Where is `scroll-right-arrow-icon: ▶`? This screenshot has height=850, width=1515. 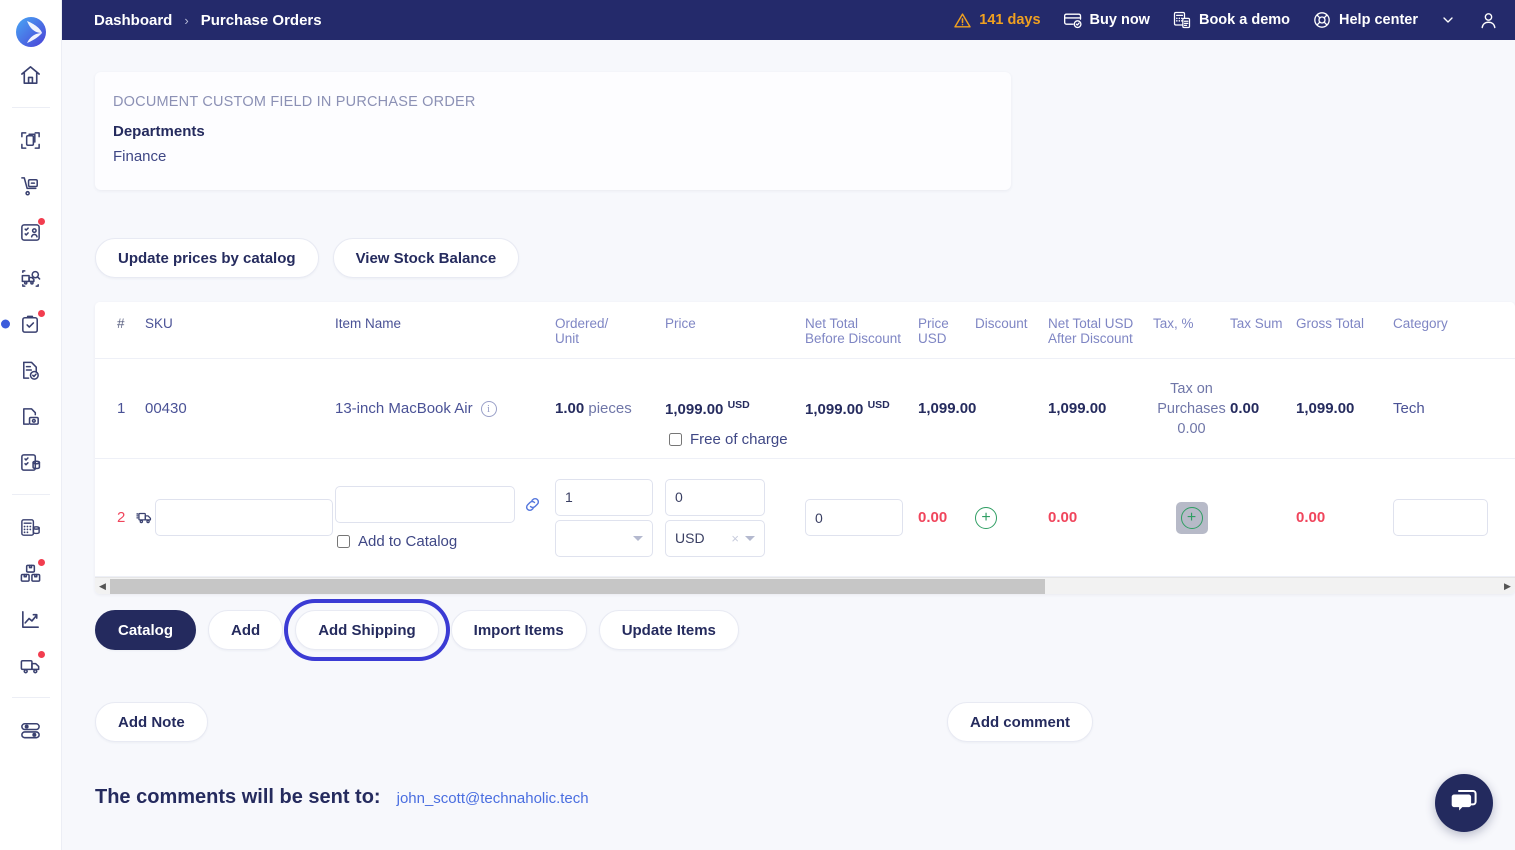 scroll-right-arrow-icon: ▶ is located at coordinates (1507, 586).